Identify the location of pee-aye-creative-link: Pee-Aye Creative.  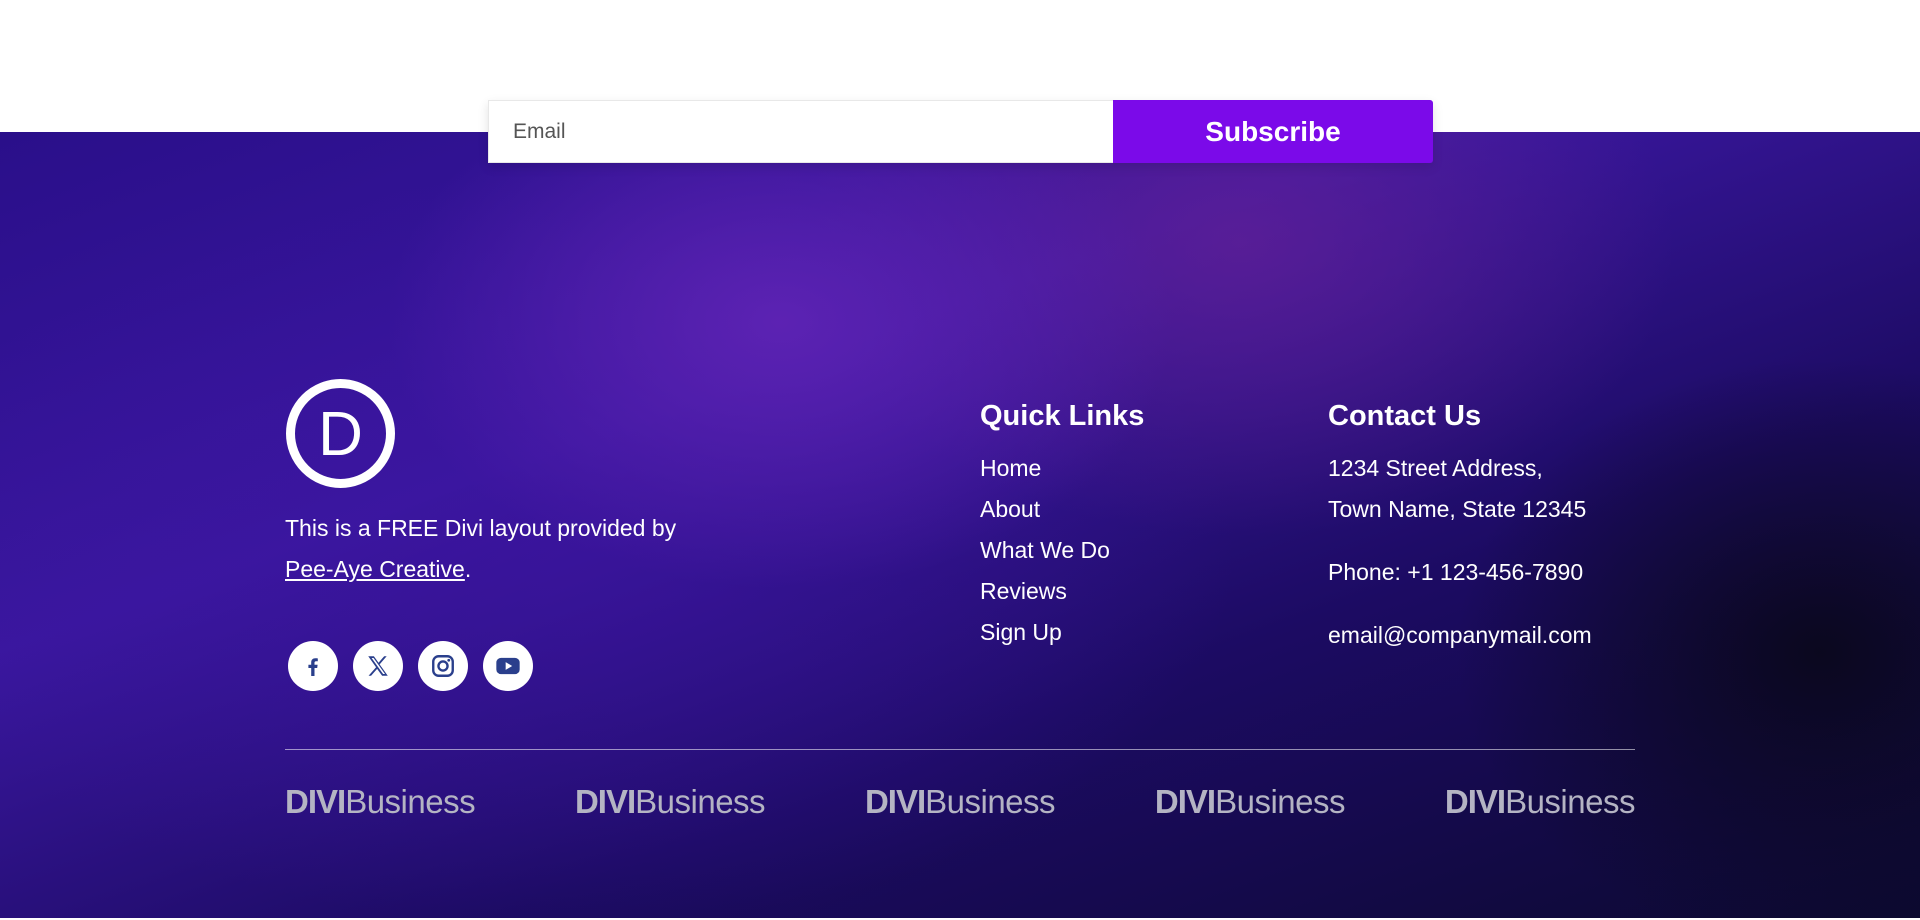
(375, 569).